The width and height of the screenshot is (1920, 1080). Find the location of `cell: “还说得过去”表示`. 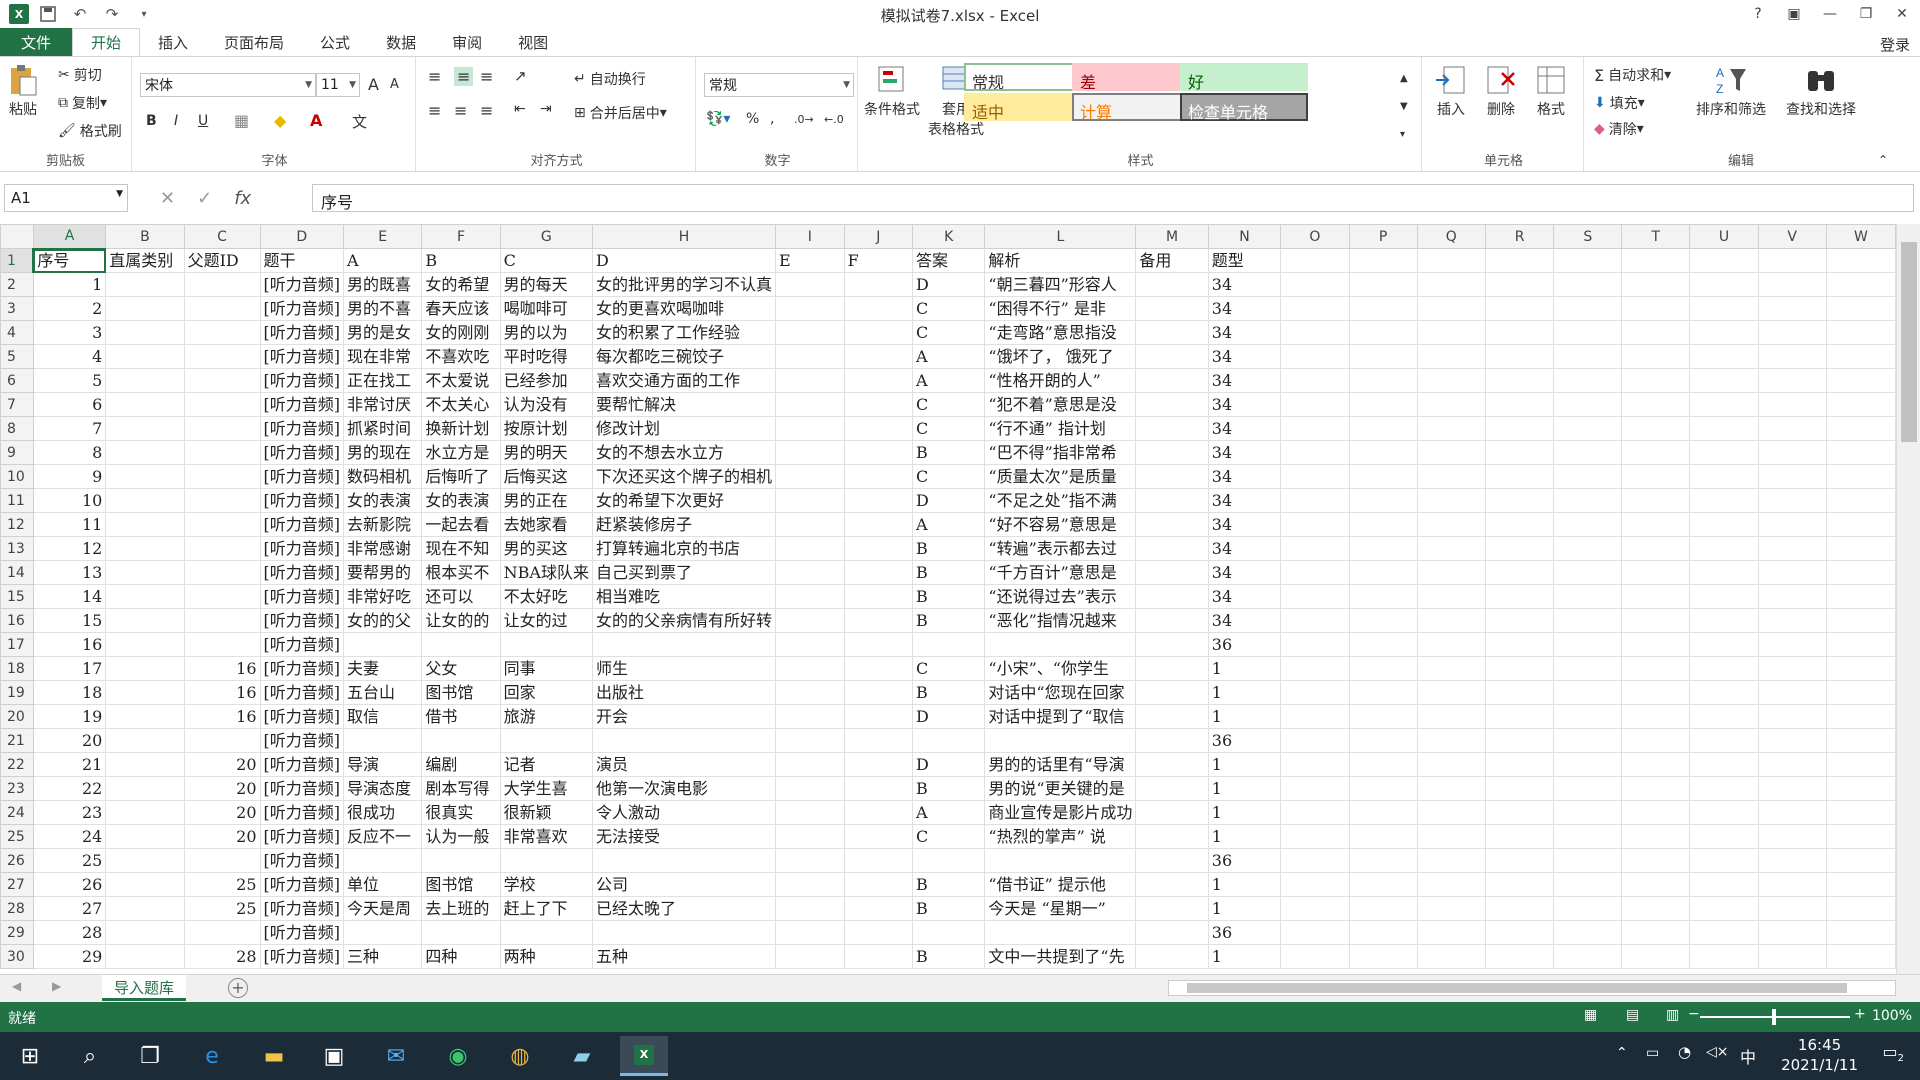

cell: “还说得过去”表示 is located at coordinates (1060, 596).